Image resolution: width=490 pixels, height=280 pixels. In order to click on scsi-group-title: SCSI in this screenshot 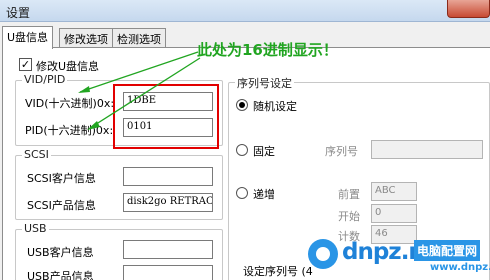, I will do `click(36, 154)`.